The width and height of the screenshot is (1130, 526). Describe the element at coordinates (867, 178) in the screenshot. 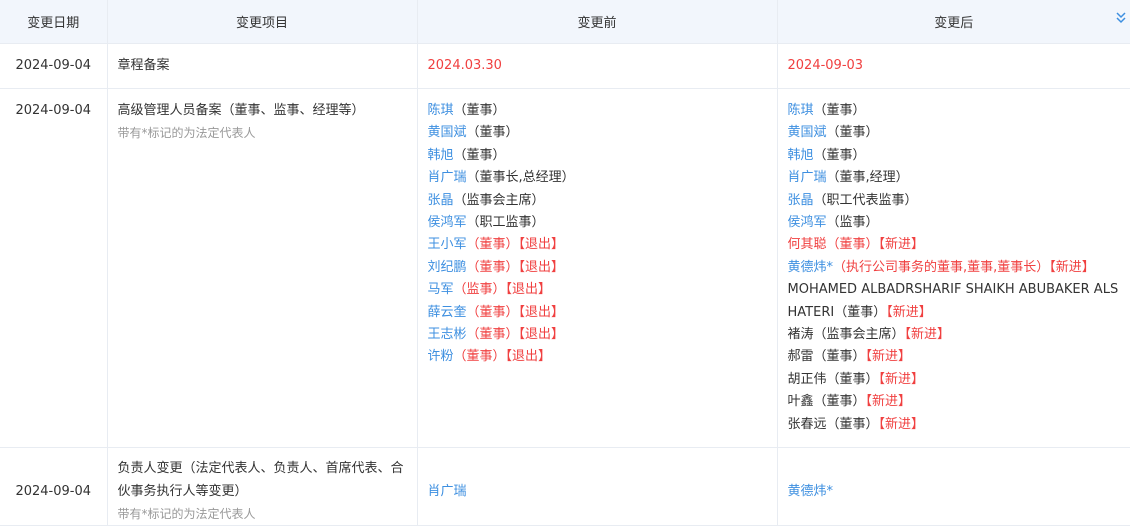

I see `person-role: （董事,经理）` at that location.